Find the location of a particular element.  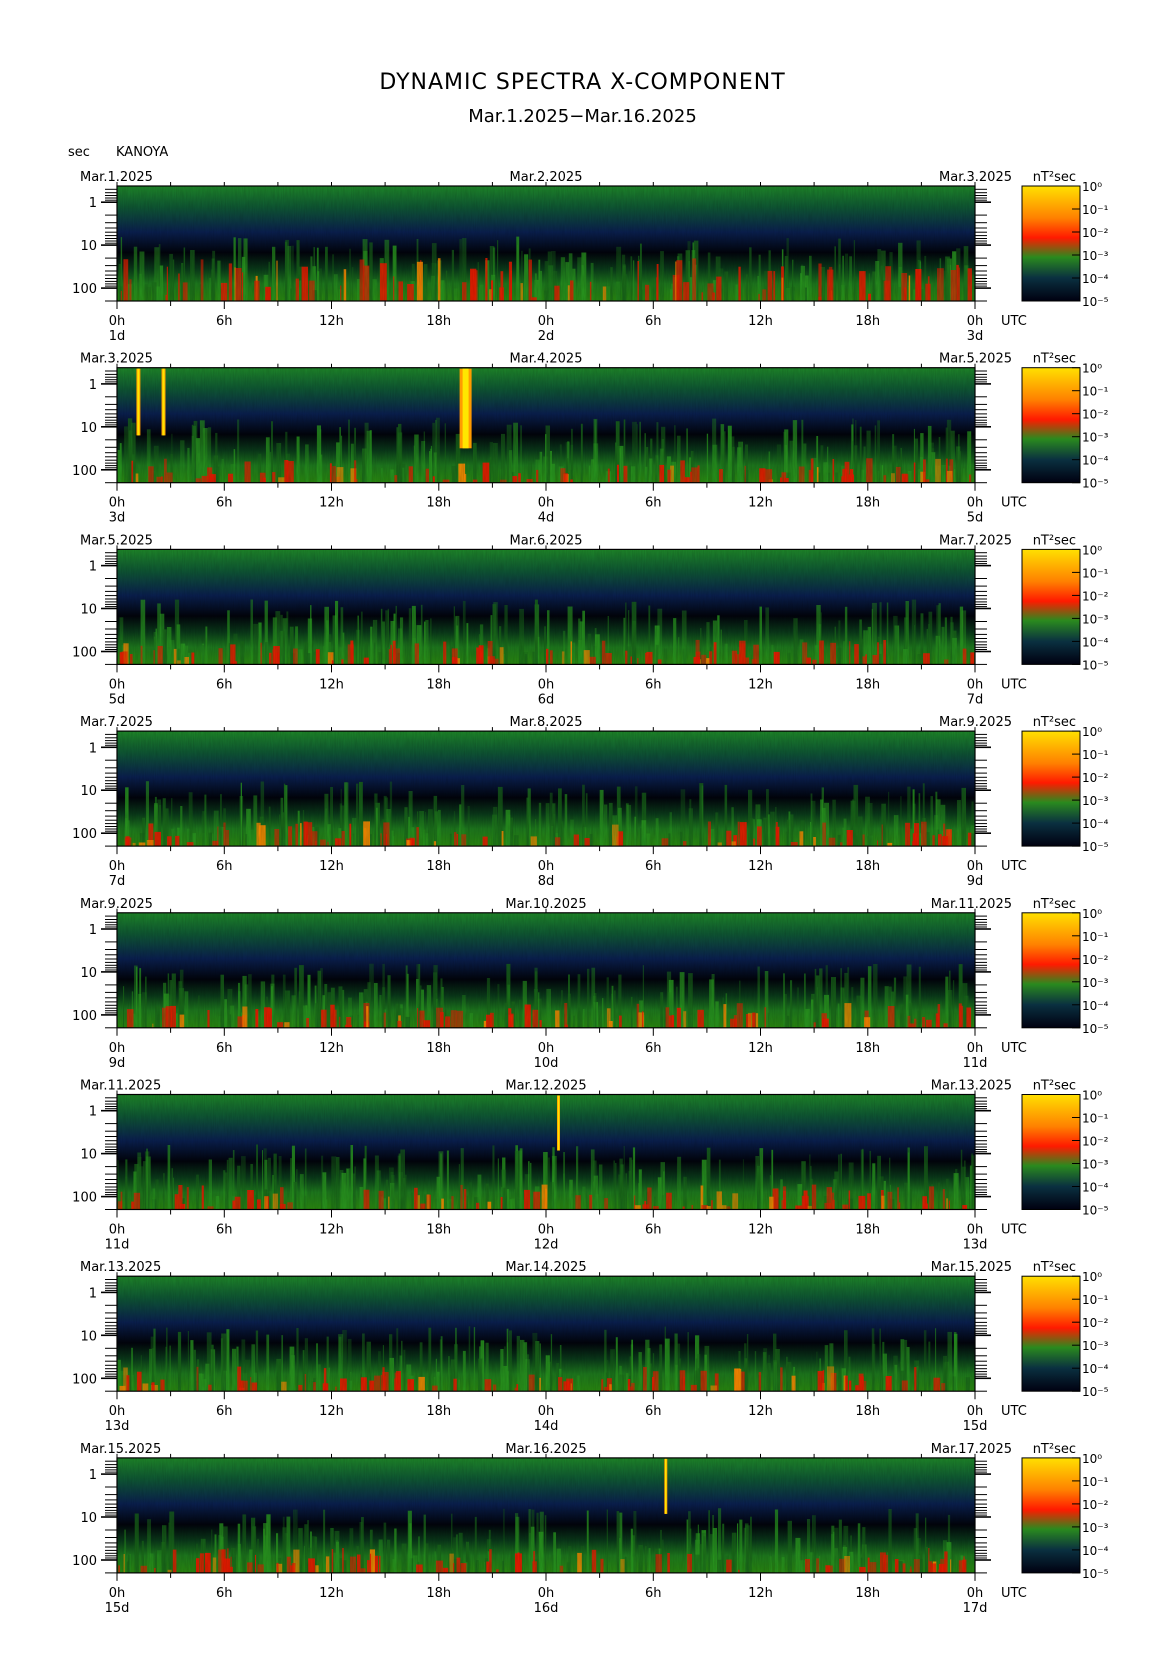

day-label: 2d is located at coordinates (546, 336).